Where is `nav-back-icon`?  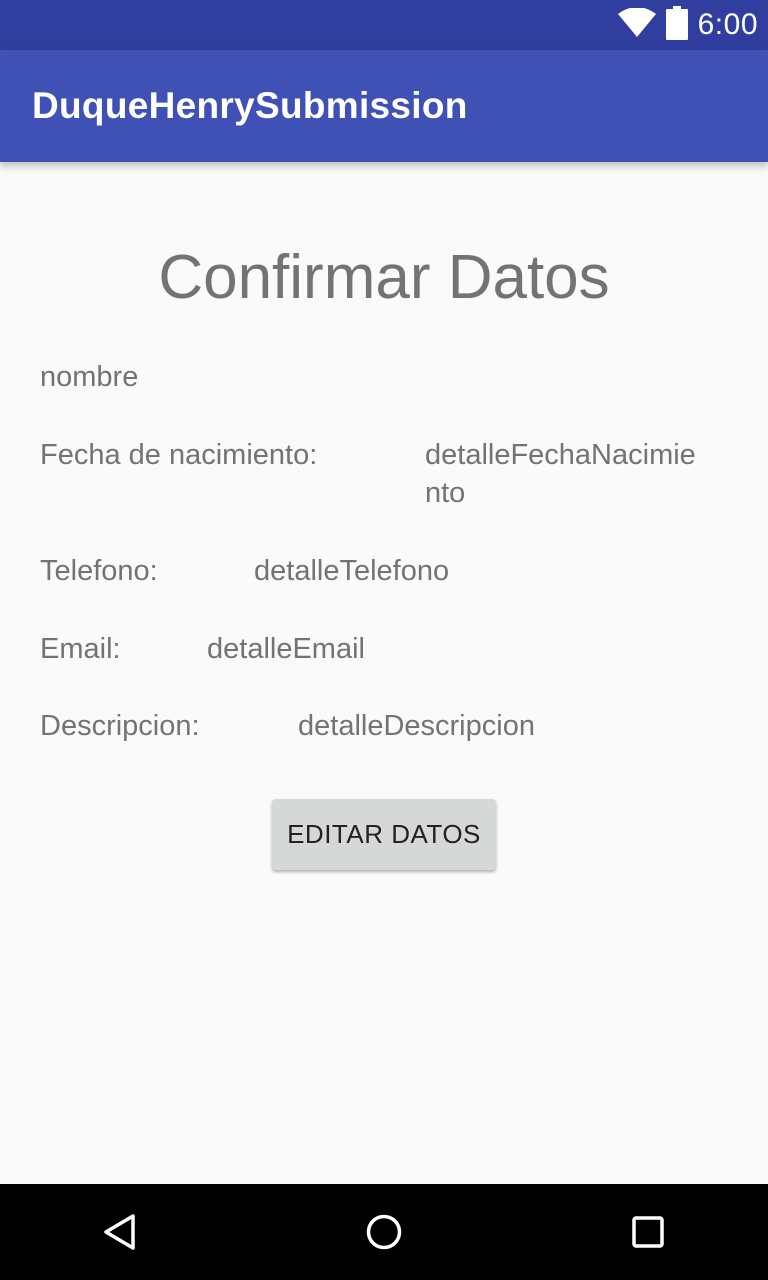 nav-back-icon is located at coordinates (120, 1232).